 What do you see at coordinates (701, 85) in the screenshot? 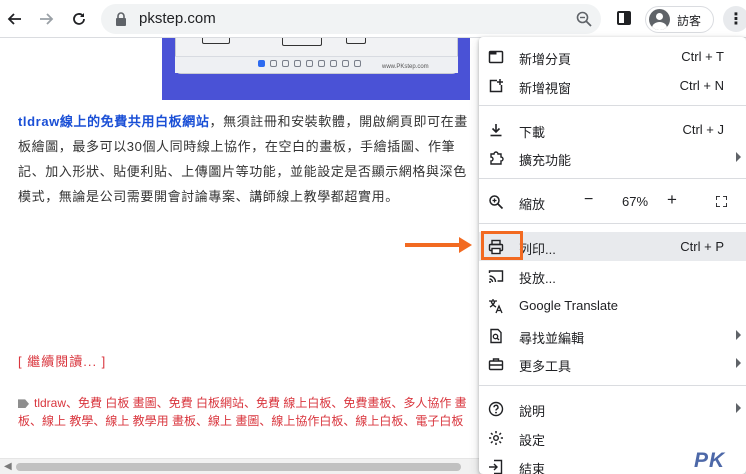
I see `menu-item-shortcut: Ctrl + N` at bounding box center [701, 85].